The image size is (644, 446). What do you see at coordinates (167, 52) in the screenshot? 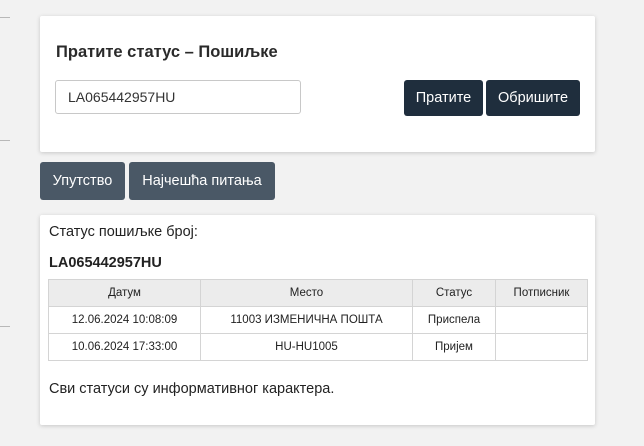
I see `tracking-title: Пратите статус – Пошиљке` at bounding box center [167, 52].